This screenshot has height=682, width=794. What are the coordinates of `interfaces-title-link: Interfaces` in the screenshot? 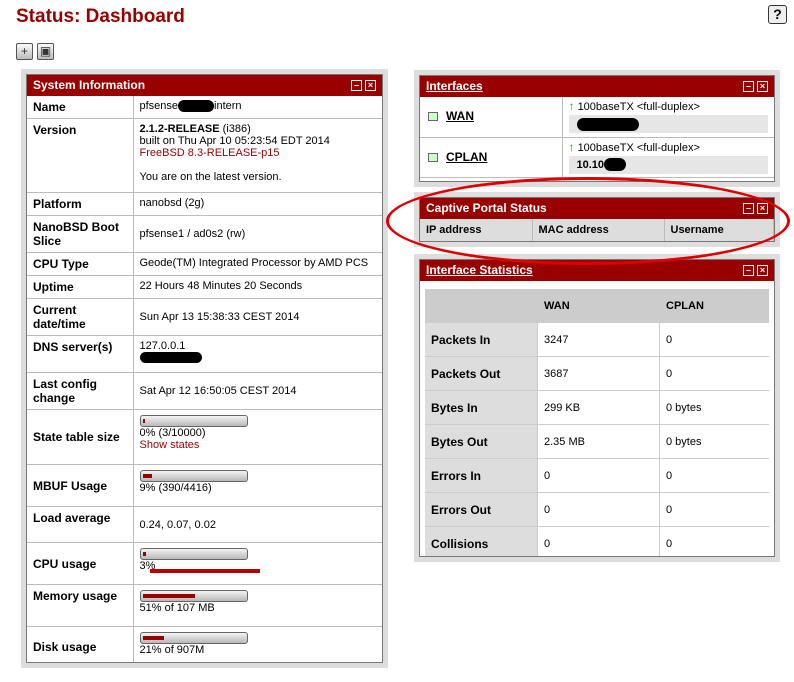 It's located at (454, 86).